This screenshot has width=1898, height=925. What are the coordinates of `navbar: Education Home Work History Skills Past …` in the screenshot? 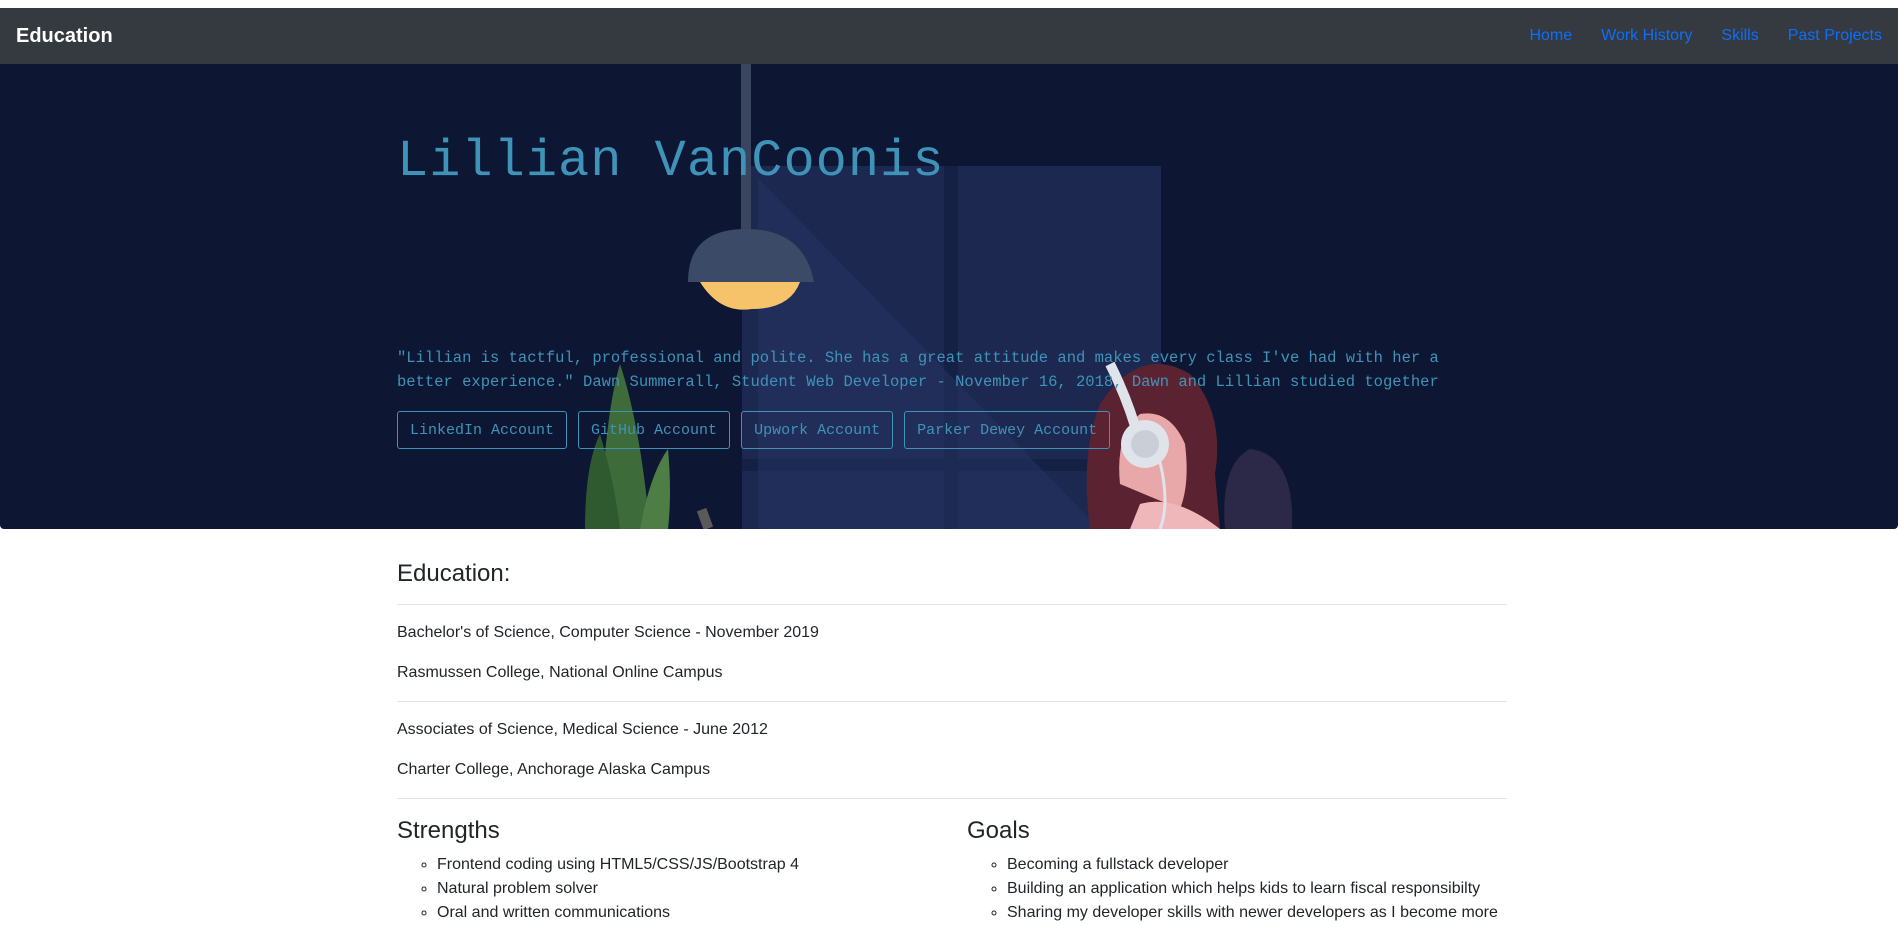 It's located at (949, 36).